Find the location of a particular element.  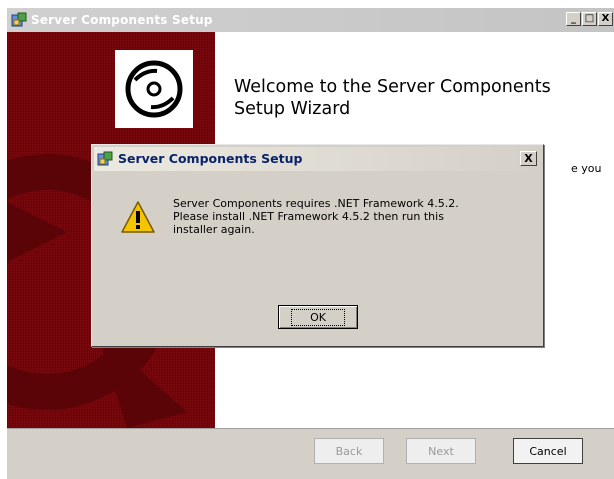

ok-button-label: OK is located at coordinates (318, 317).